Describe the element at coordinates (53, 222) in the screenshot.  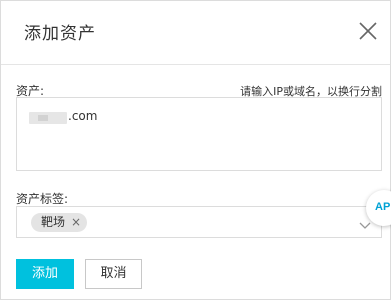
I see `tag-label: 靶场` at that location.